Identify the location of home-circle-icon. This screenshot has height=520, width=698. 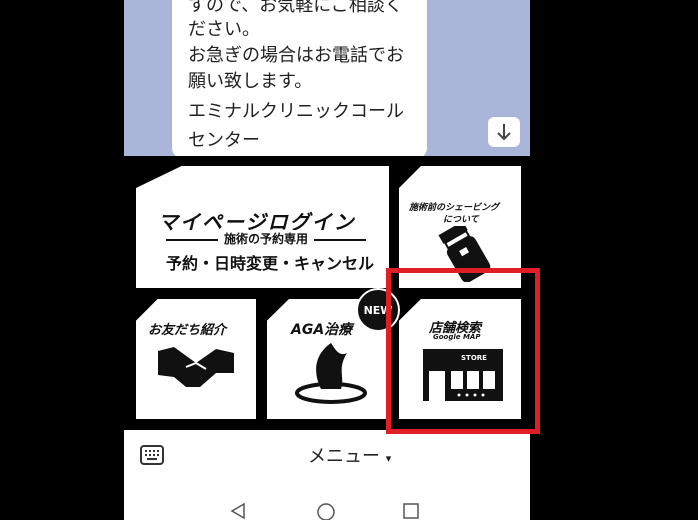
(326, 511).